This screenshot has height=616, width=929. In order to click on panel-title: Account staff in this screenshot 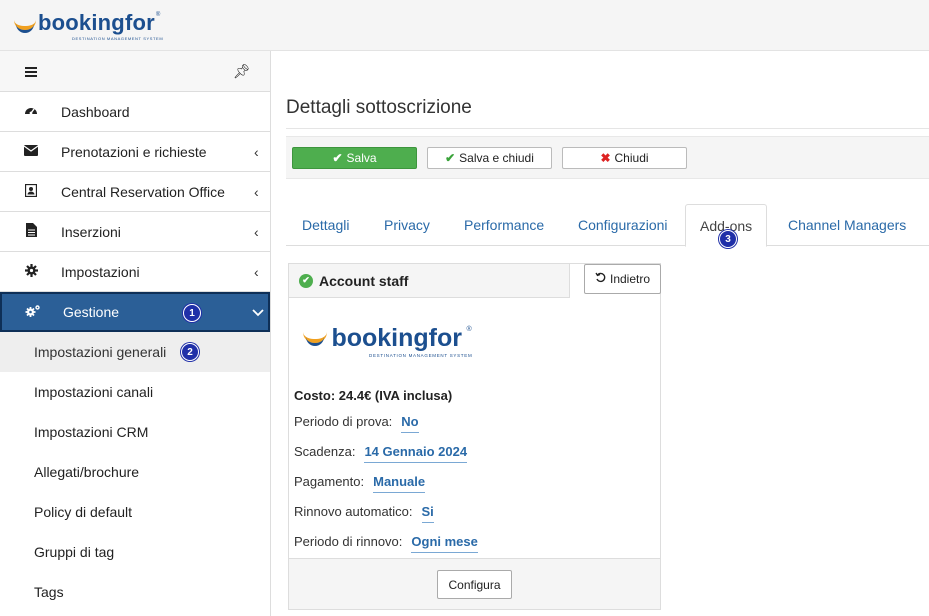, I will do `click(364, 280)`.